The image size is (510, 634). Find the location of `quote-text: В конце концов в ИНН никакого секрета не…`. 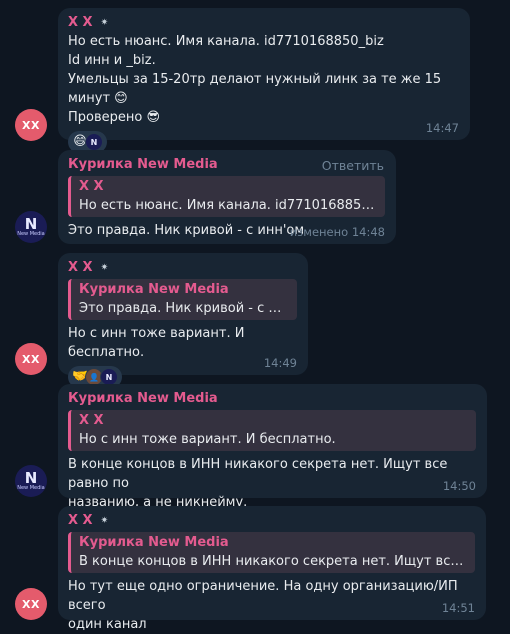

quote-text: В конце концов в ИНН никакого секрета не… is located at coordinates (273, 561).